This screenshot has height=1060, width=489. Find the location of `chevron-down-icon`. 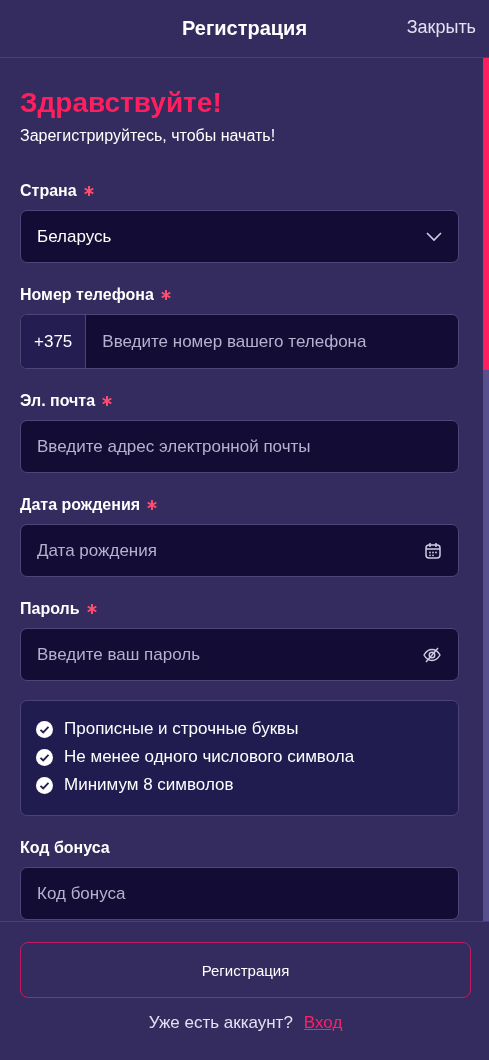

chevron-down-icon is located at coordinates (434, 236).